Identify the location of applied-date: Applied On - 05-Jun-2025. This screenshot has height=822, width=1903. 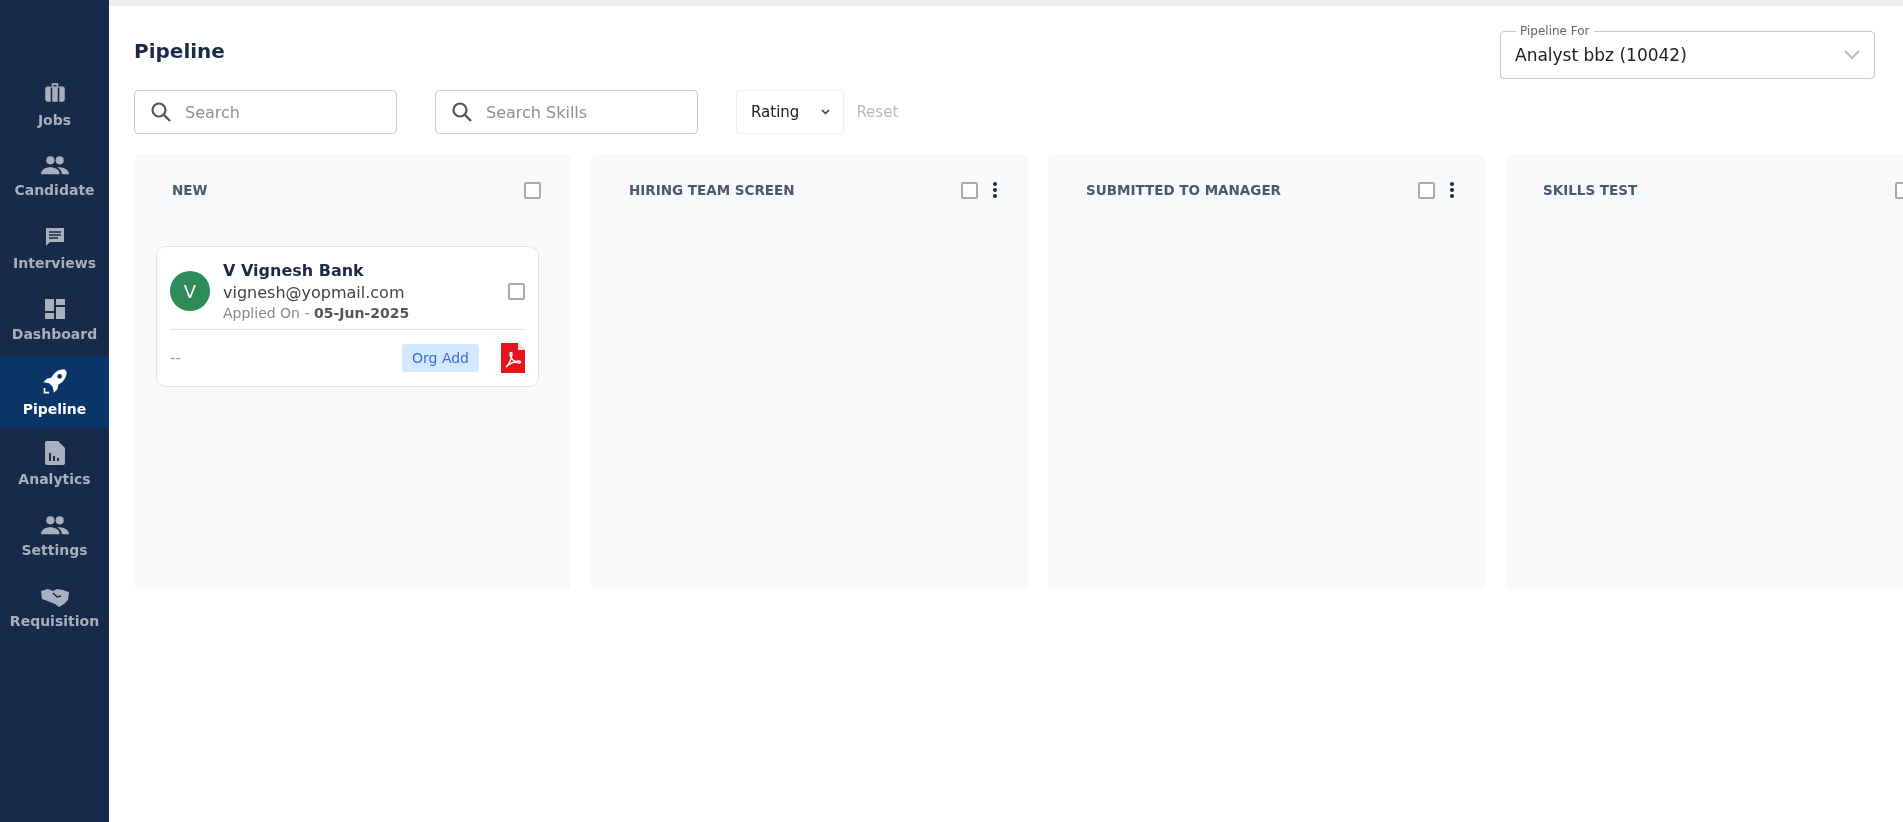
(317, 313).